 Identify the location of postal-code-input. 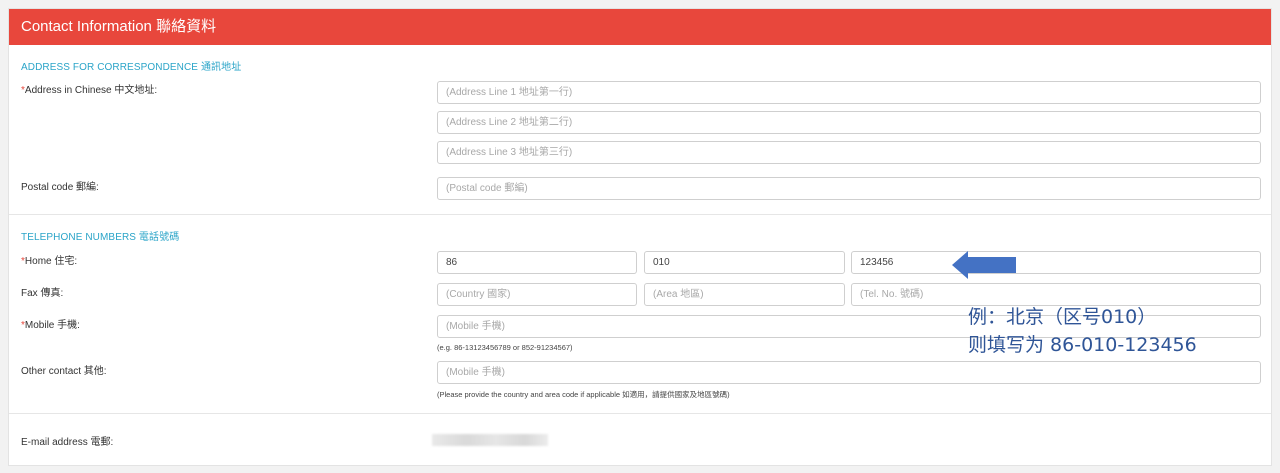
(849, 188).